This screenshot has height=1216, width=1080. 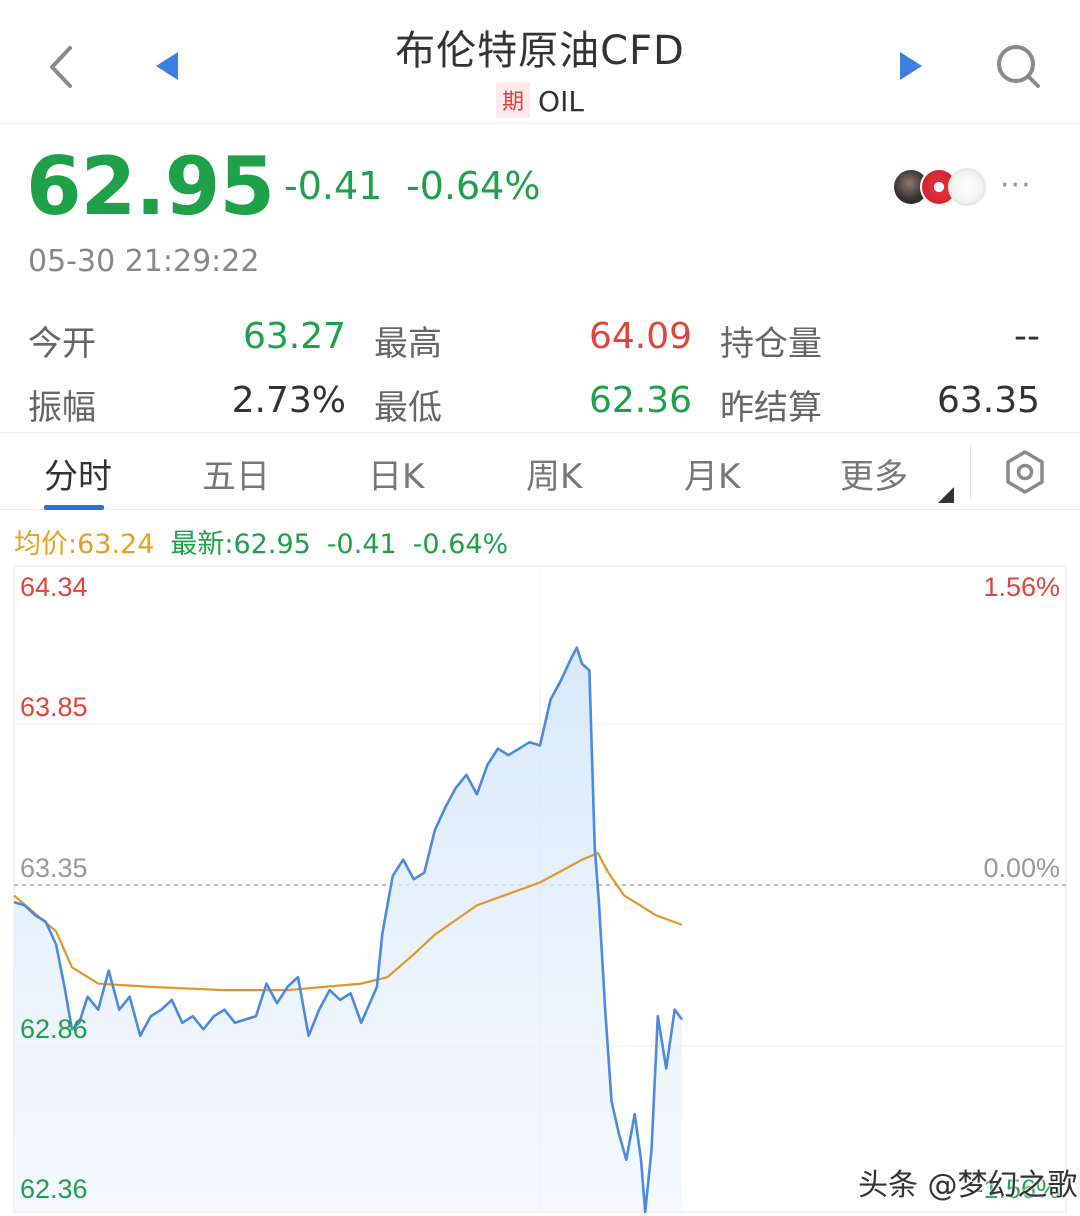 I want to click on quote-timestamp: 05-30 21:29:22, so click(x=144, y=261).